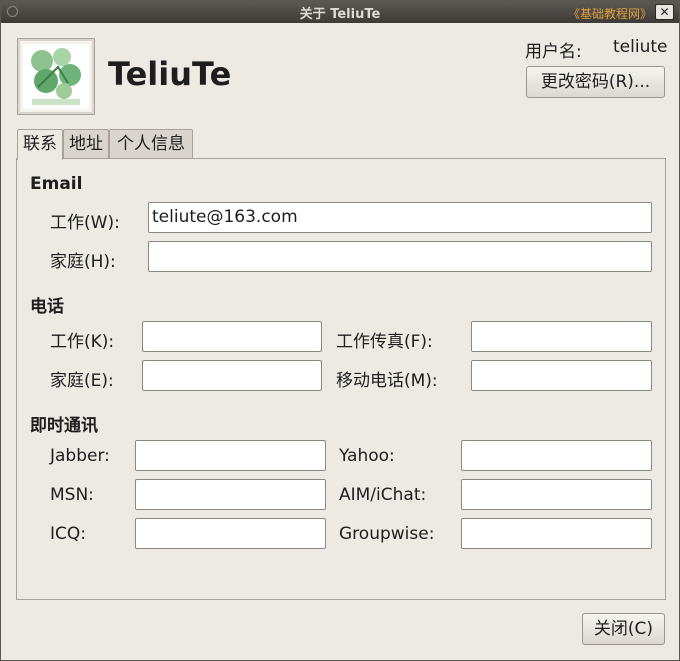 The image size is (680, 661). I want to click on site-watermark: 《基础教程网》, so click(610, 14).